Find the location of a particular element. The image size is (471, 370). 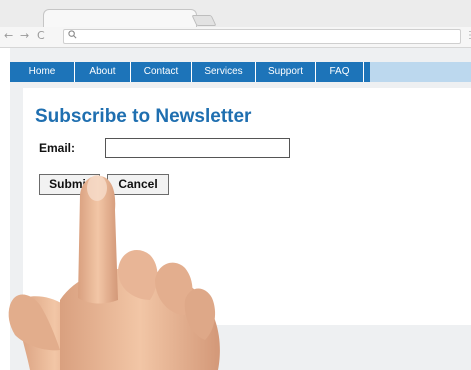

email-label: Email: is located at coordinates (57, 148).